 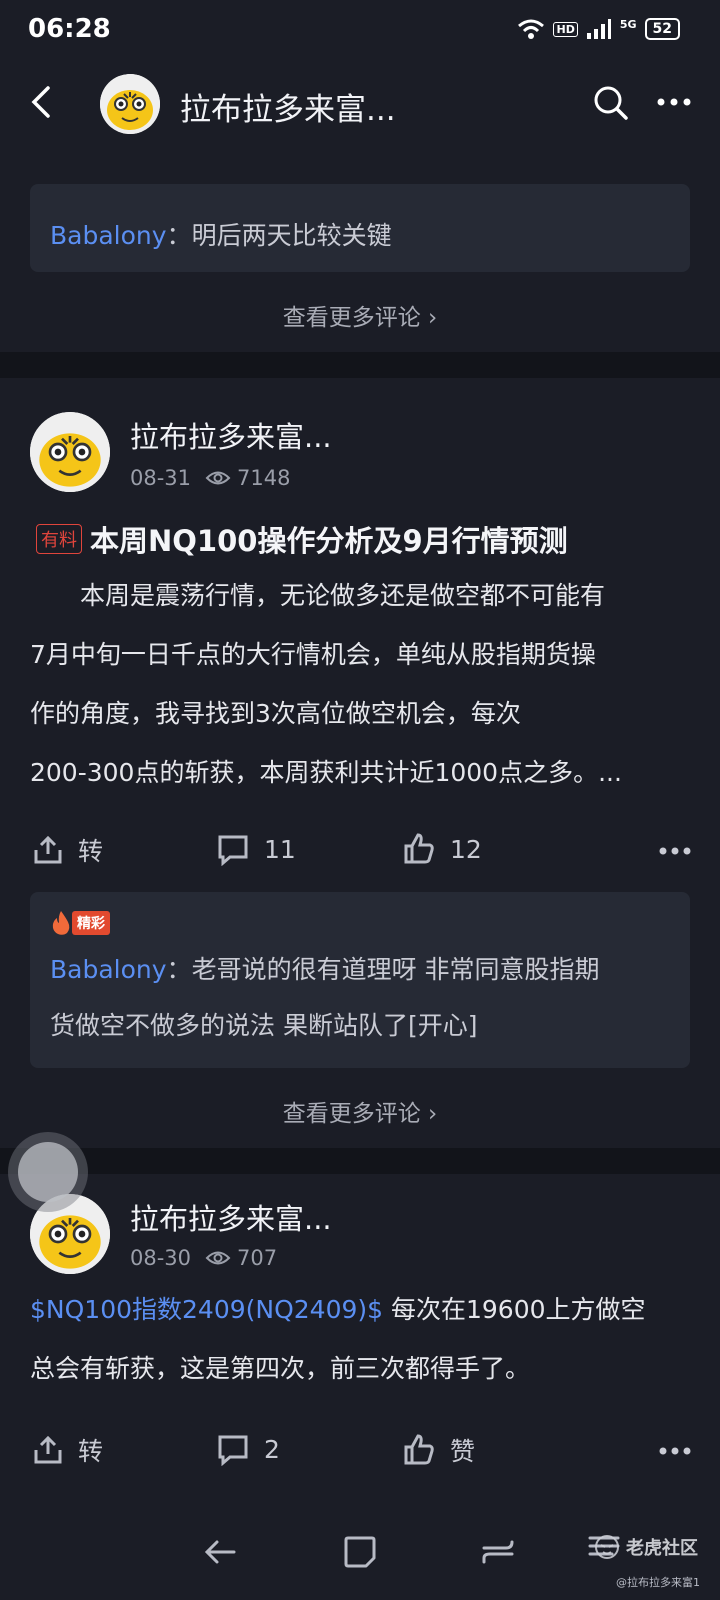 What do you see at coordinates (607, 1547) in the screenshot?
I see `tiger-logo-icon` at bounding box center [607, 1547].